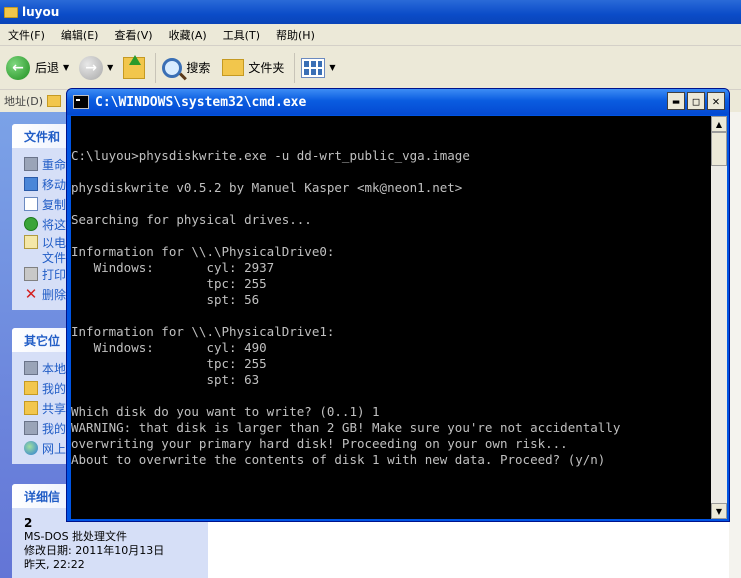 Image resolution: width=741 pixels, height=578 pixels. I want to click on back-label: 后退, so click(47, 68).